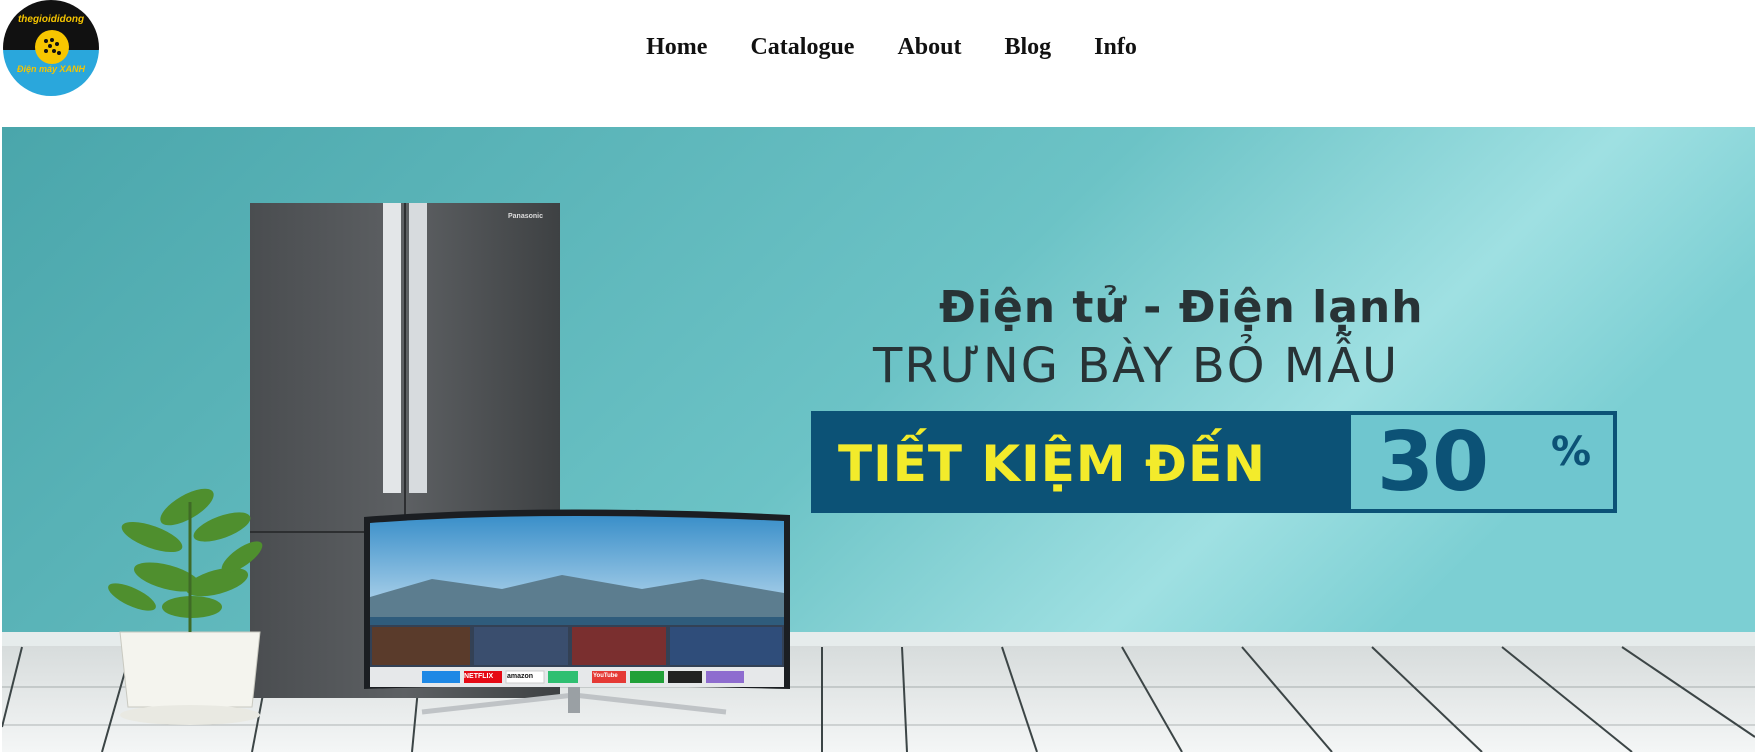  What do you see at coordinates (929, 47) in the screenshot?
I see `nav-about: About` at bounding box center [929, 47].